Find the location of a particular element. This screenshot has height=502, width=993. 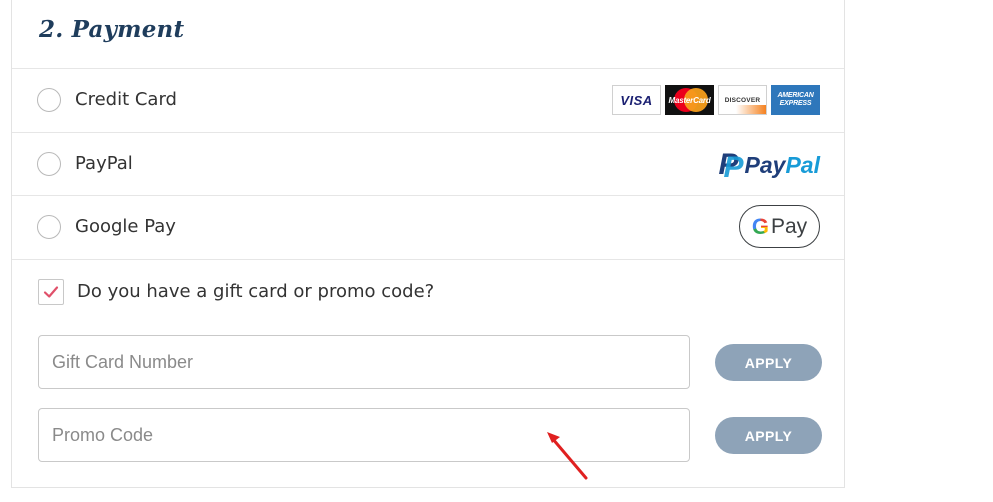

promo-checkbox is located at coordinates (51, 292).